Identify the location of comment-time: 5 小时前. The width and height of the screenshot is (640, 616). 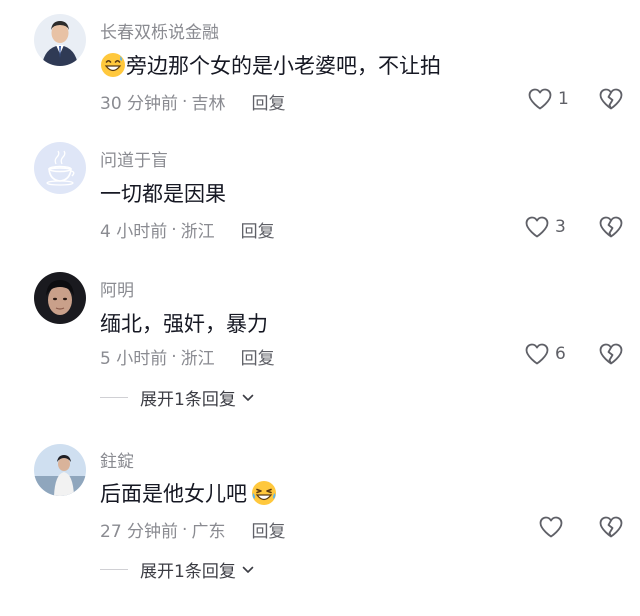
(134, 359).